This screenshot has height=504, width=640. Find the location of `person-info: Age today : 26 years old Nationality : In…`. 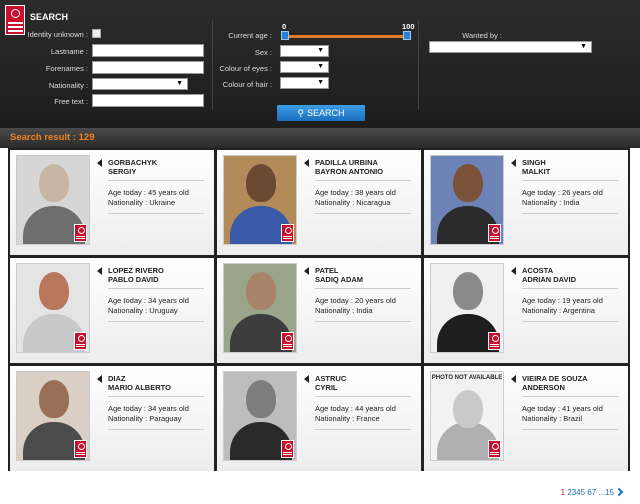

person-info: Age today : 26 years old Nationality : In… is located at coordinates (562, 198).